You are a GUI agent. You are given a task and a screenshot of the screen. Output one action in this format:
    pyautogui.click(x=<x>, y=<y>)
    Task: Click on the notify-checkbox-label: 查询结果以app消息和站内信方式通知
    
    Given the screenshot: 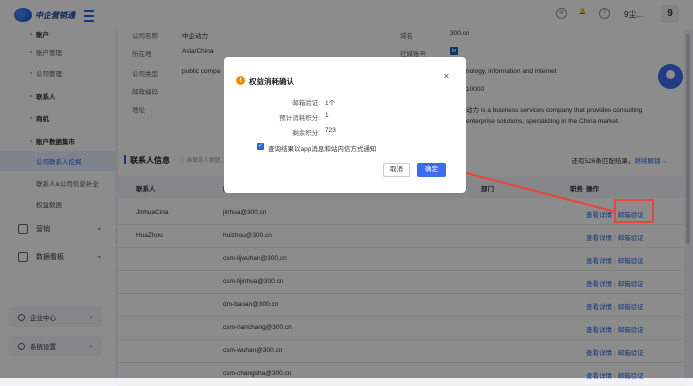 What is the action you would take?
    pyautogui.click(x=322, y=148)
    